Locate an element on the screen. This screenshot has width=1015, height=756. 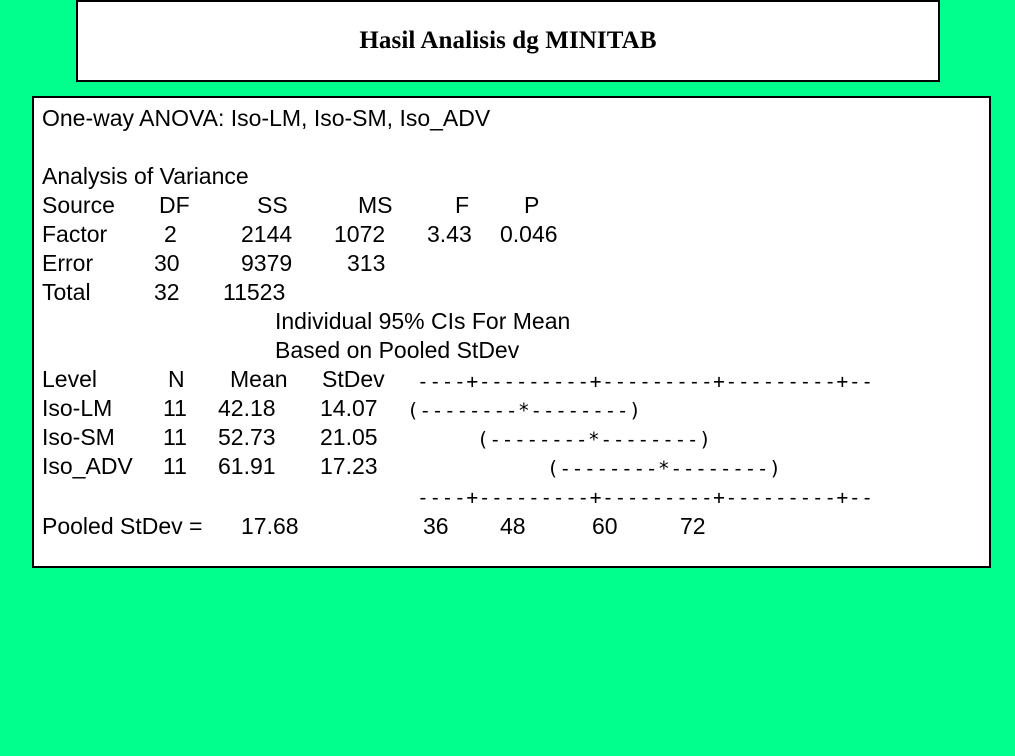
level-row-2-stdev: 21.05 is located at coordinates (349, 437).